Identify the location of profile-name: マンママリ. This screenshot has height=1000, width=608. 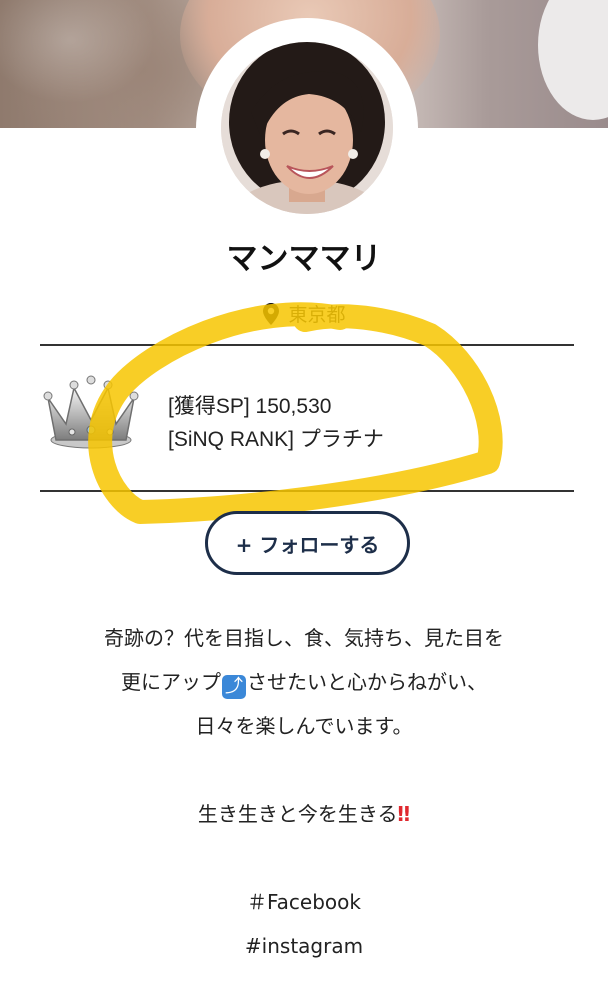
(304, 259).